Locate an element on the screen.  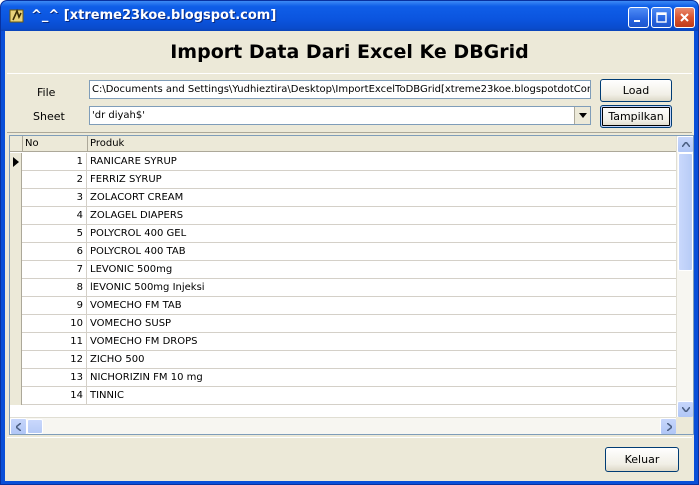
cell-no: 4 is located at coordinates (55, 216).